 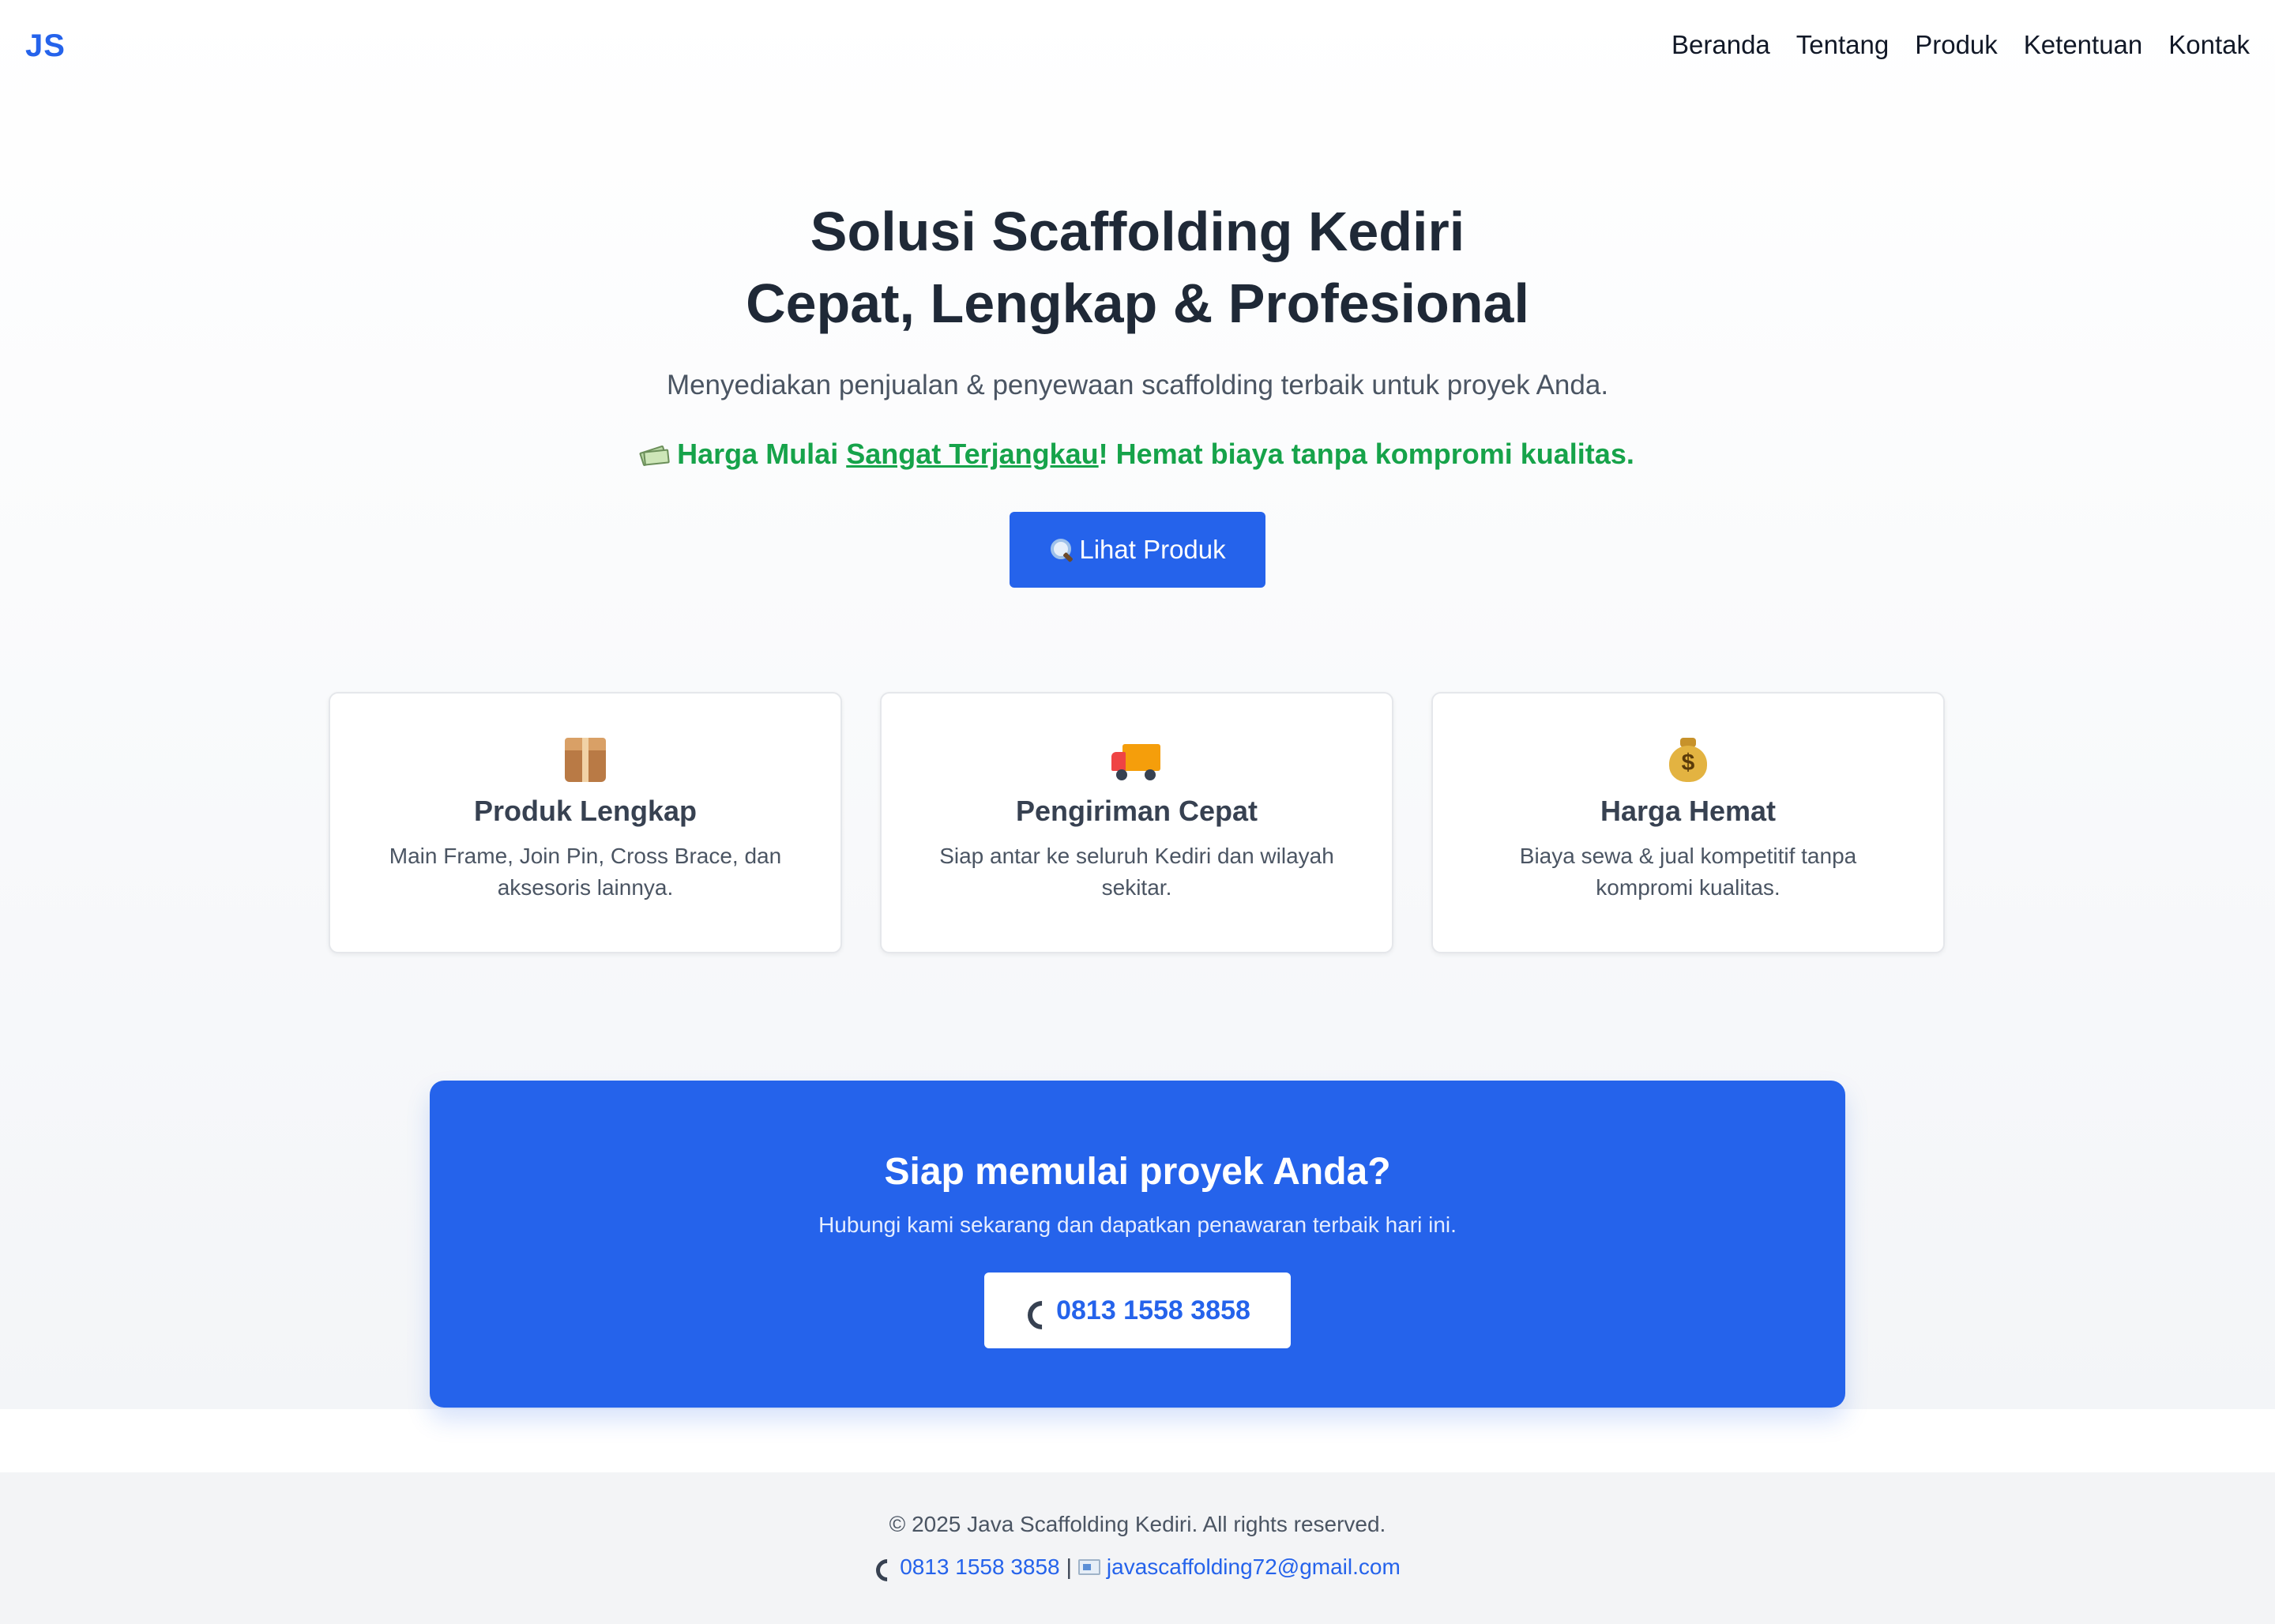 What do you see at coordinates (1137, 1172) in the screenshot?
I see `banner-title: Siap memulai proyek Anda?` at bounding box center [1137, 1172].